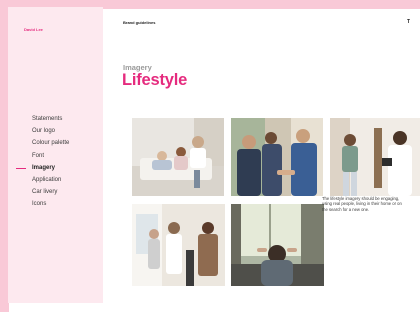 The width and height of the screenshot is (420, 312). I want to click on nav-item-colour-palette: Colour palette, so click(50, 143).